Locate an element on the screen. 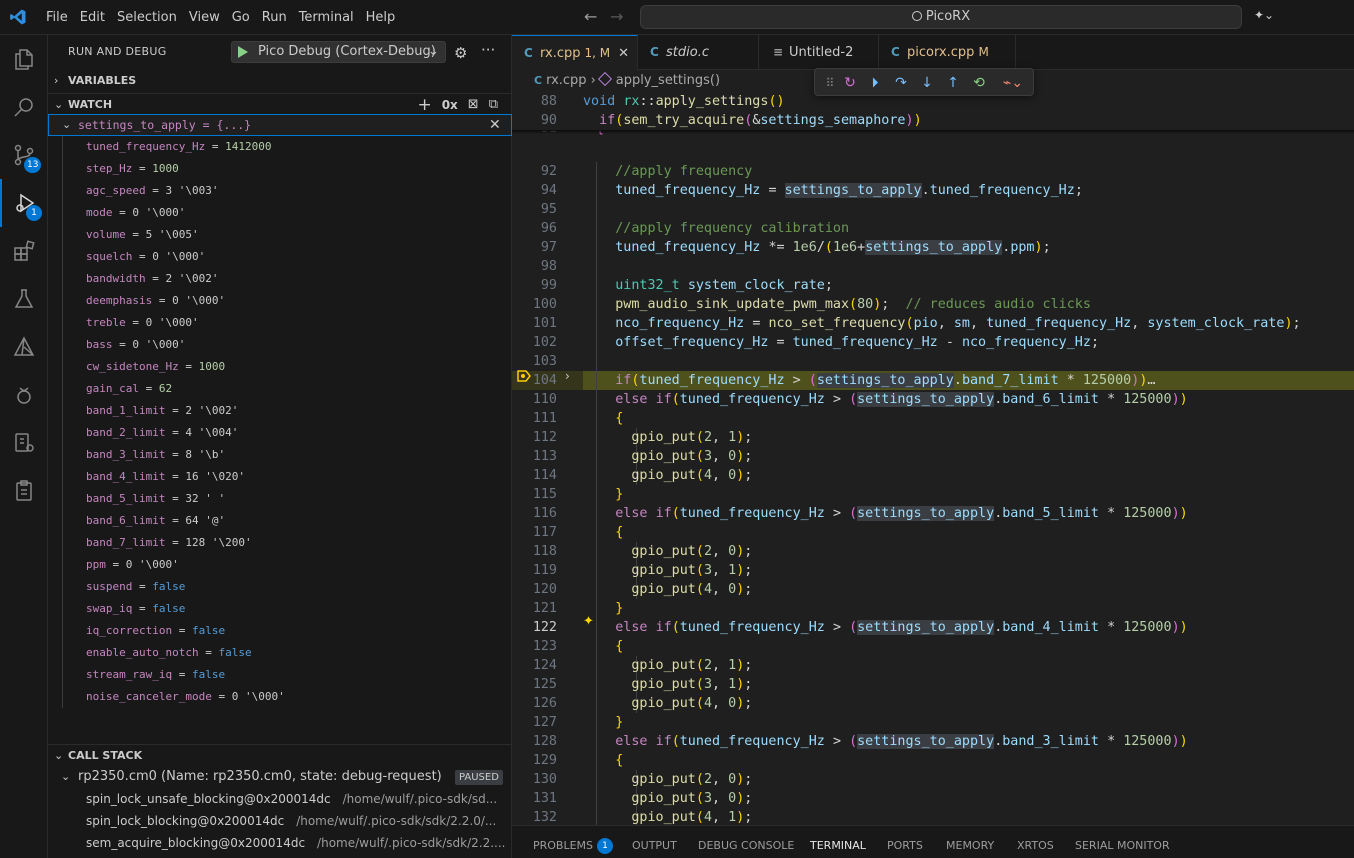 This screenshot has height=858, width=1354. code-line: 130 gpio_put(2, 0); is located at coordinates (933, 779).